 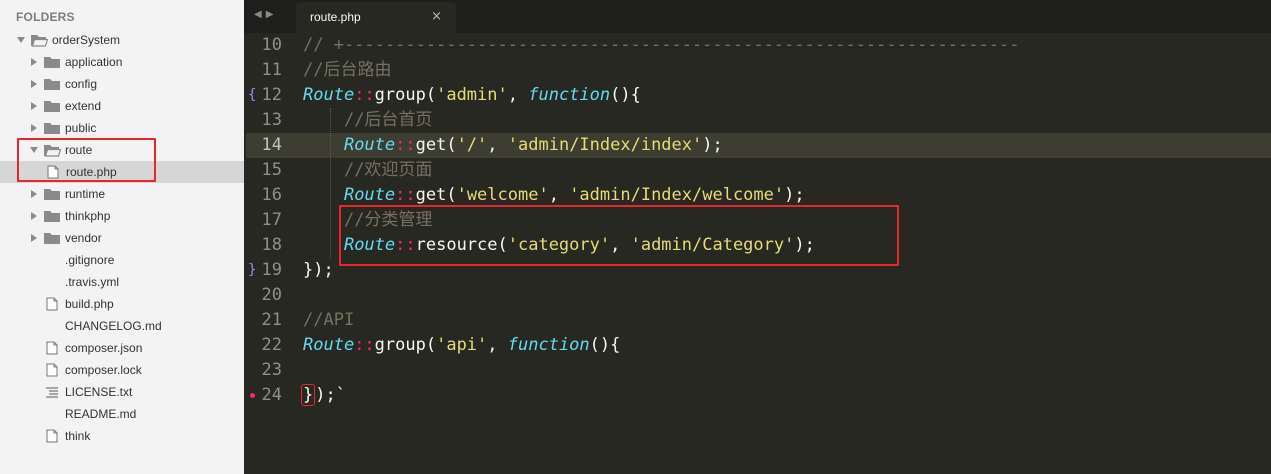 What do you see at coordinates (122, 194) in the screenshot?
I see `tree-folder: runtime` at bounding box center [122, 194].